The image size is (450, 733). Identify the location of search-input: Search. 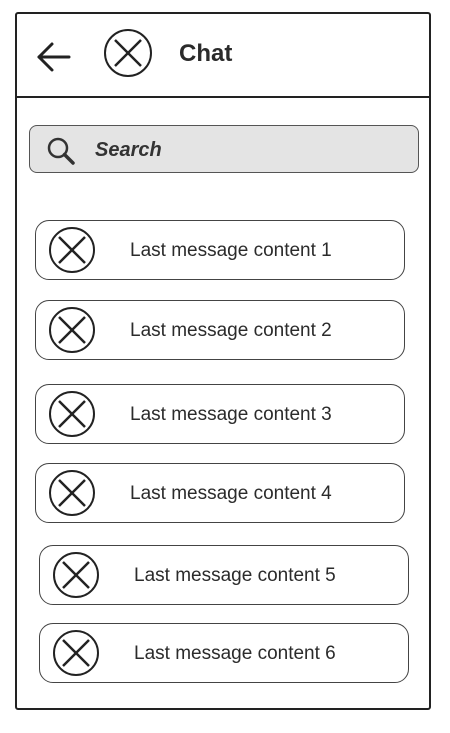
(224, 149).